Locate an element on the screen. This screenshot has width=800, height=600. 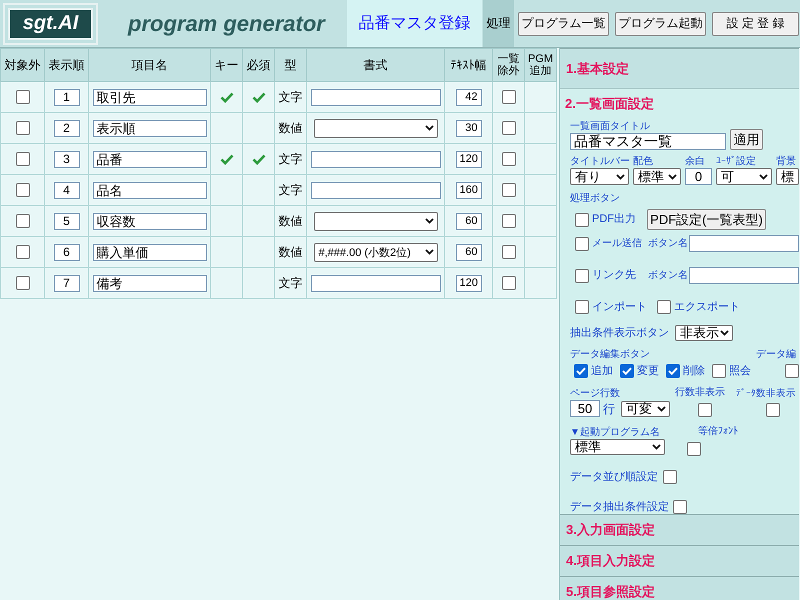
order-input: 7 is located at coordinates (67, 283).